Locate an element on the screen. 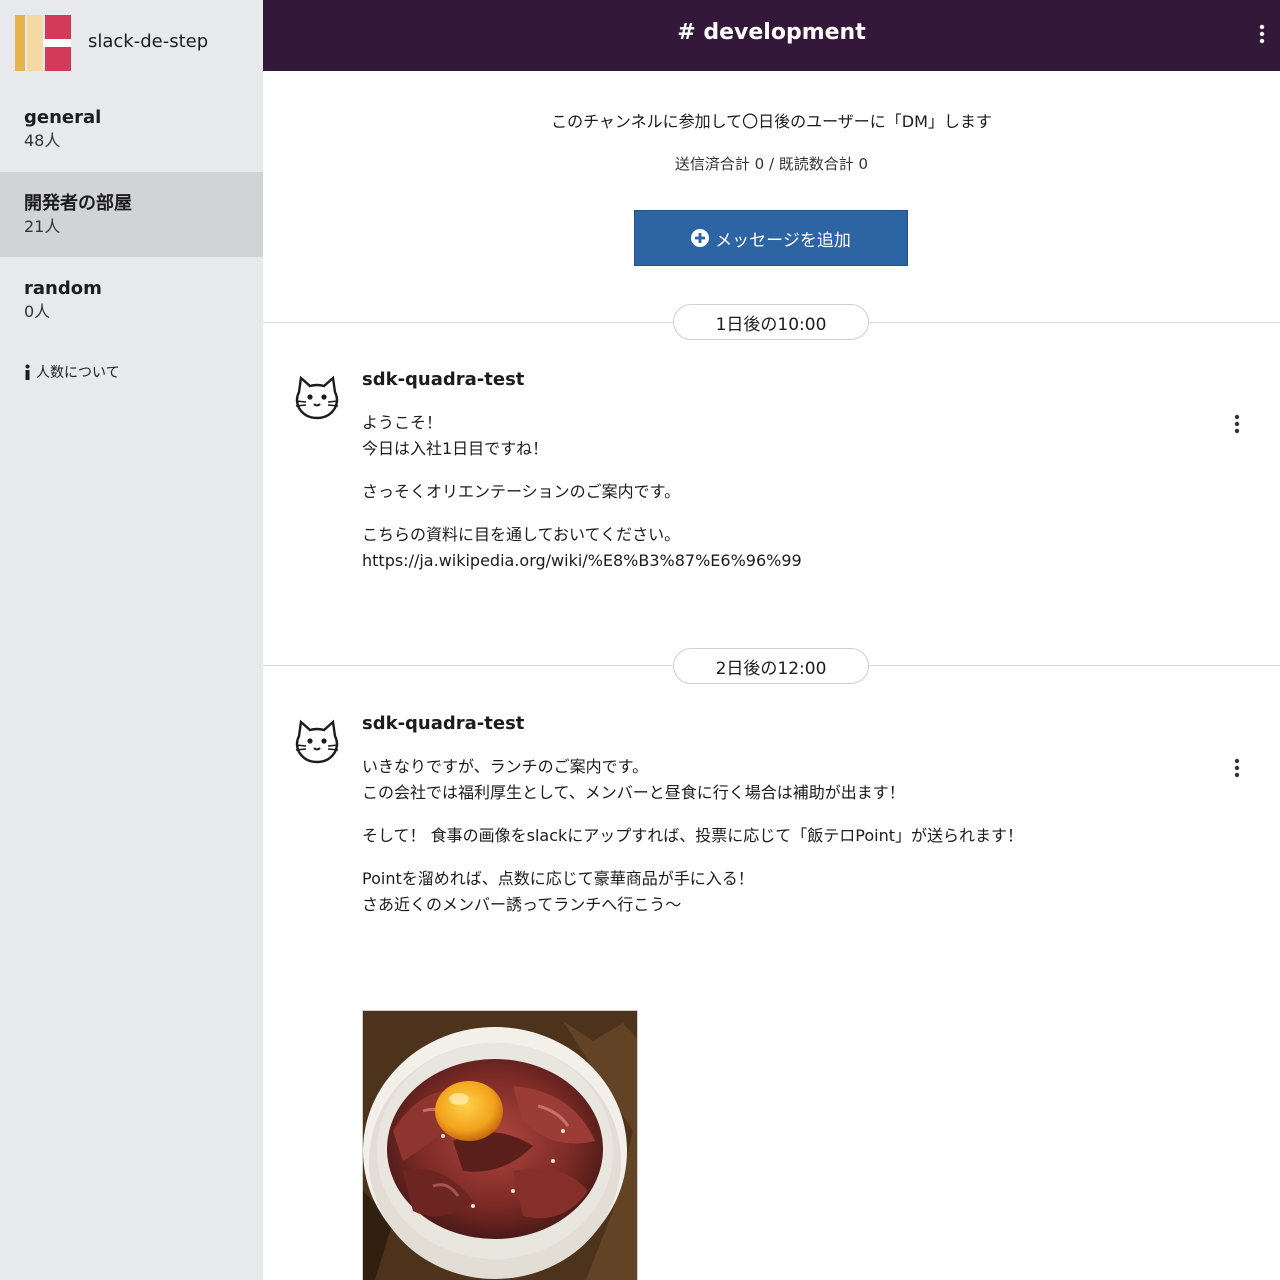 Image resolution: width=1280 pixels, height=1280 pixels. channel-member-count: 0人 is located at coordinates (37, 311).